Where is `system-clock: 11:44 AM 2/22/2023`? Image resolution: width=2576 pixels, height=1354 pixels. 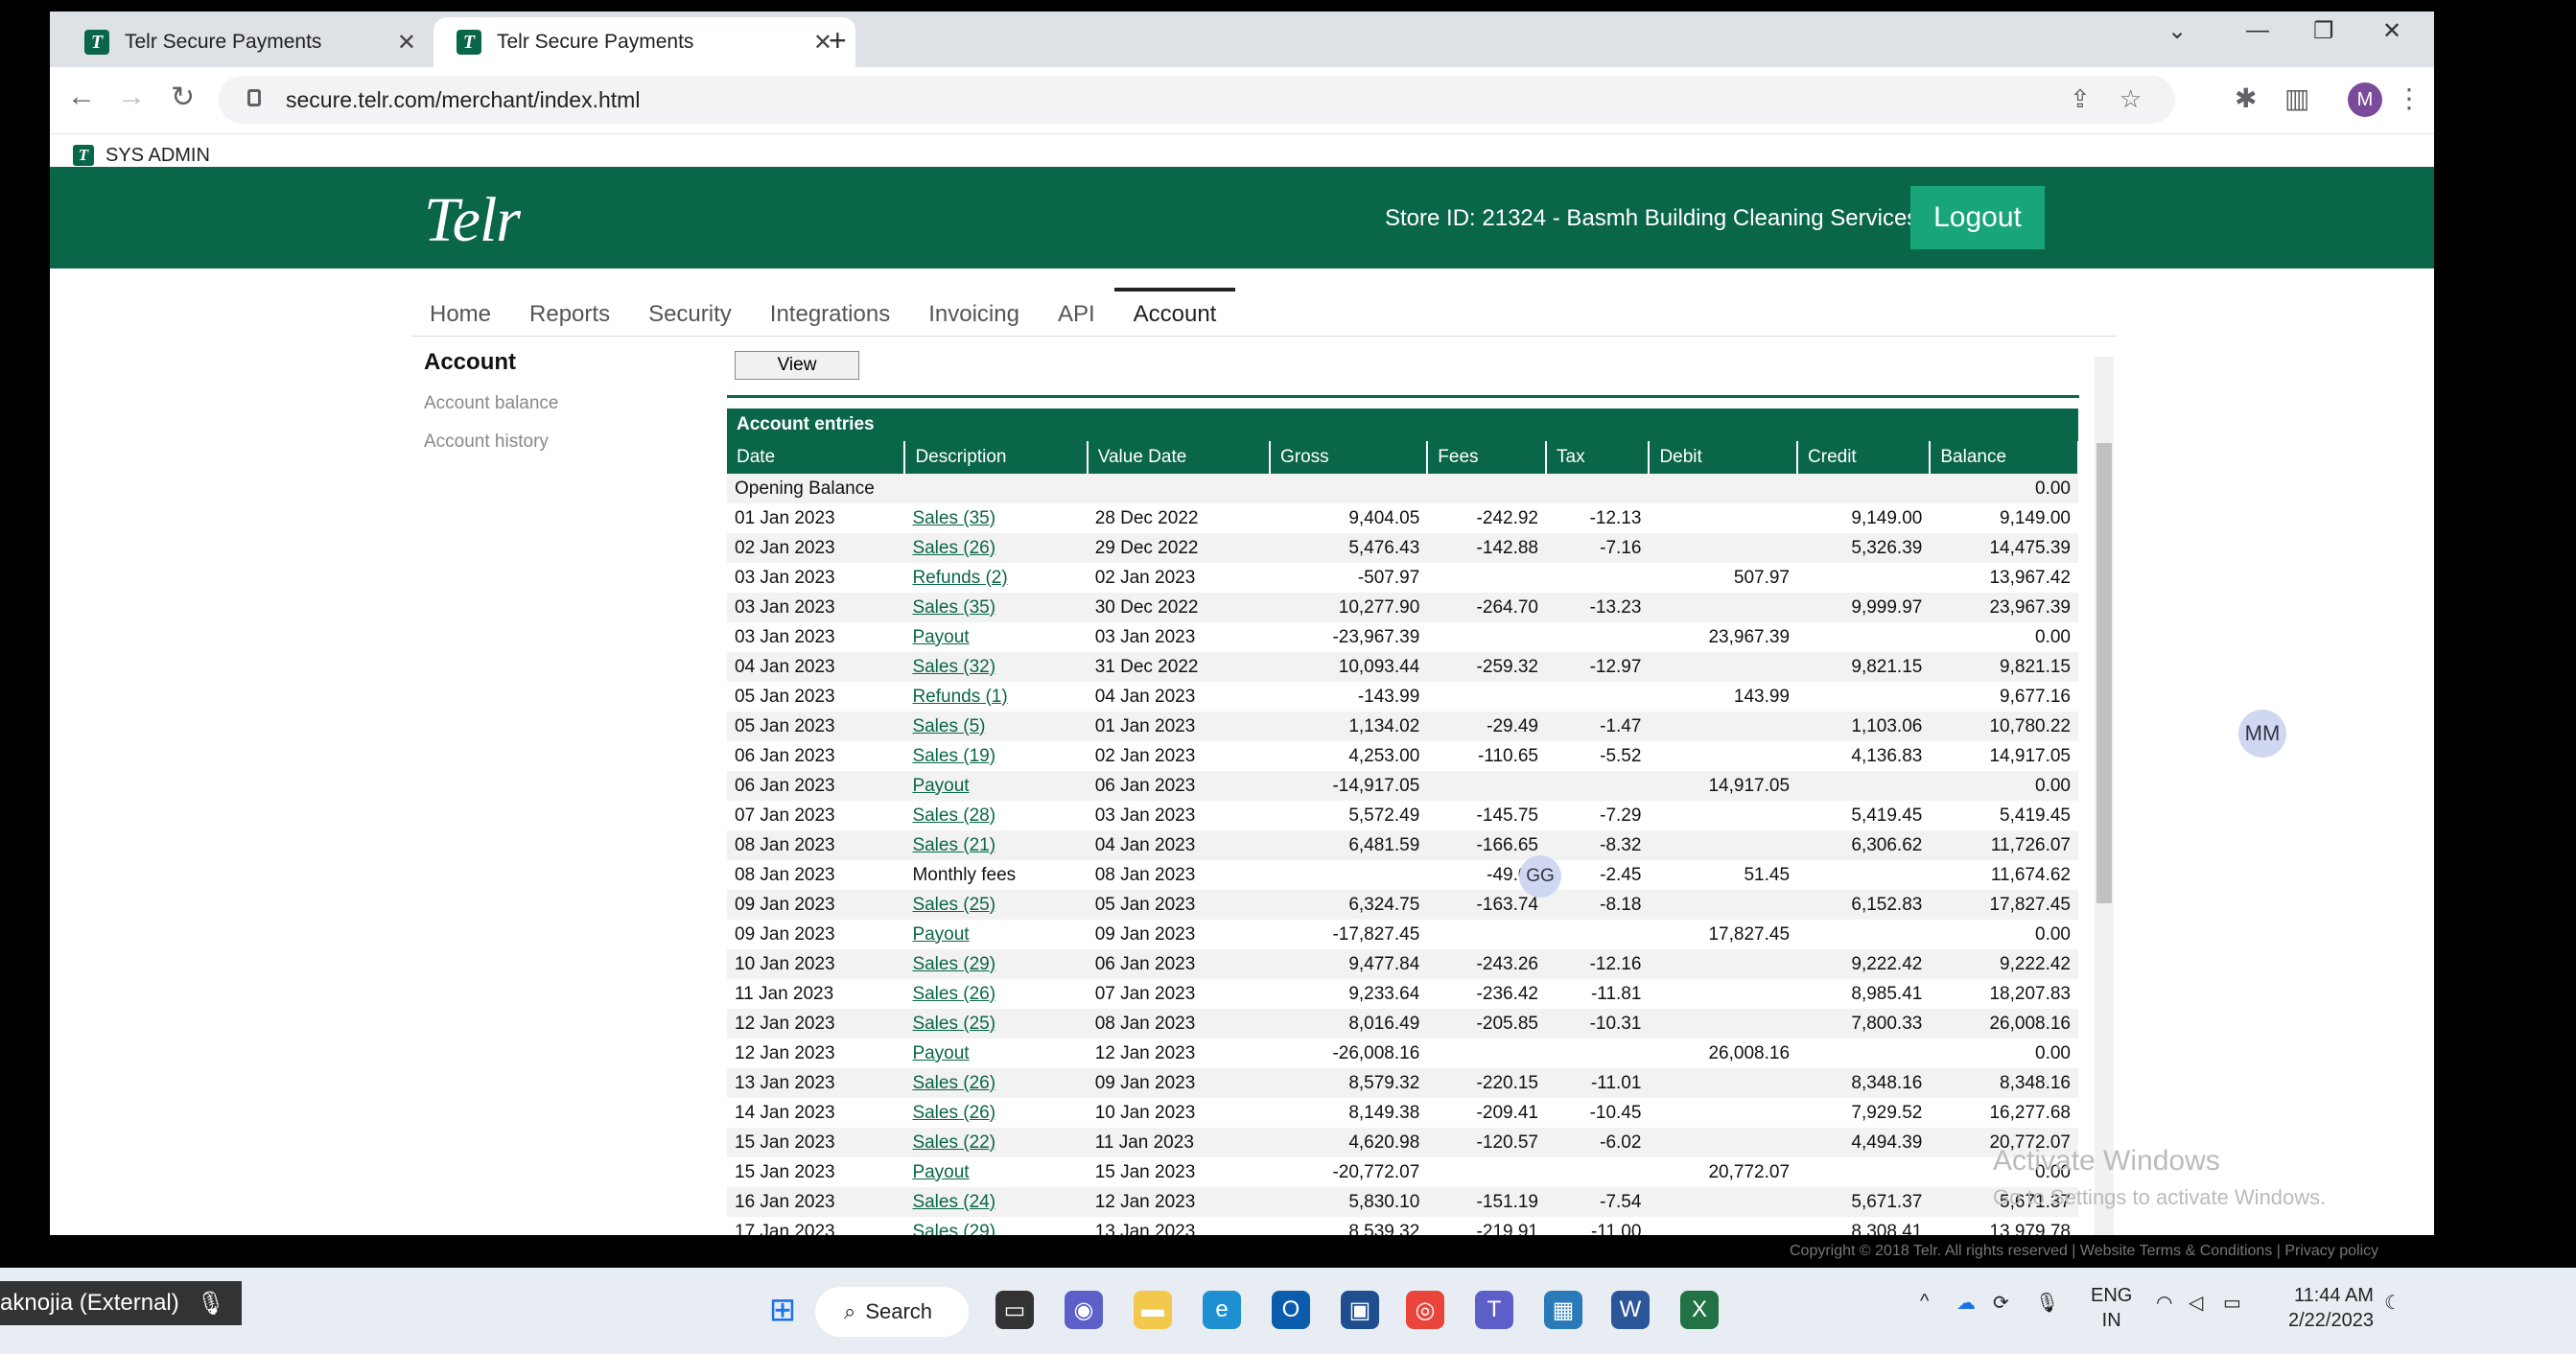
system-clock: 11:44 AM 2/22/2023 is located at coordinates (2331, 1308).